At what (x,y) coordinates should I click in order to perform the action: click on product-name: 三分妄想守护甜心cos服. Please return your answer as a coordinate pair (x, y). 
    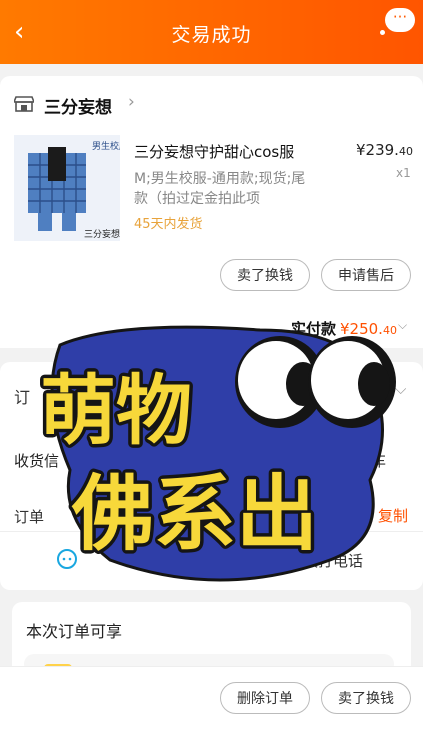
    Looking at the image, I should click on (239, 151).